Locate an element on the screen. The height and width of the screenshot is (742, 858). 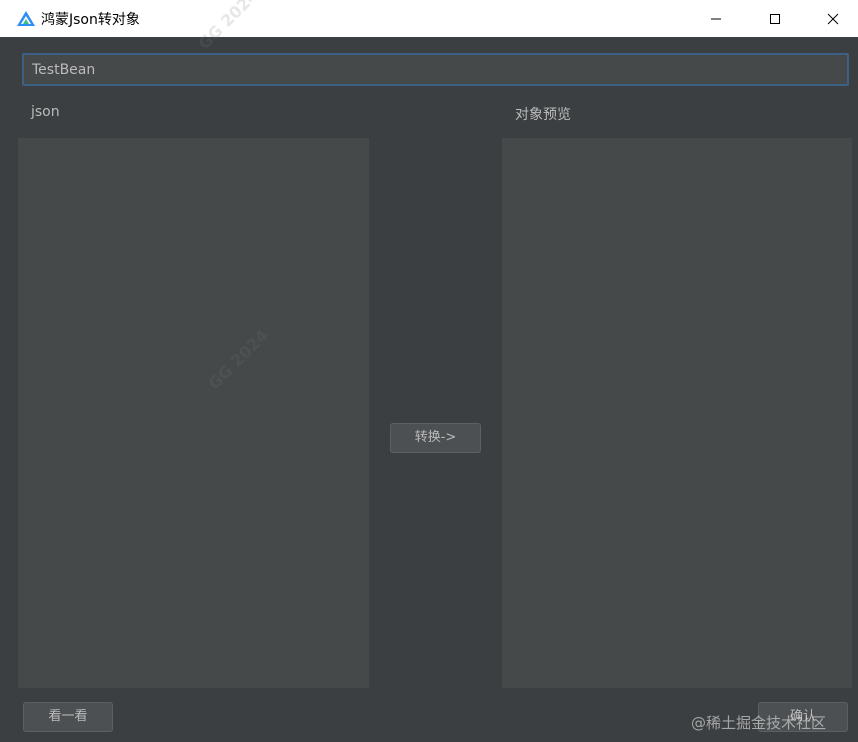
harmony-deveco-icon is located at coordinates (26, 18).